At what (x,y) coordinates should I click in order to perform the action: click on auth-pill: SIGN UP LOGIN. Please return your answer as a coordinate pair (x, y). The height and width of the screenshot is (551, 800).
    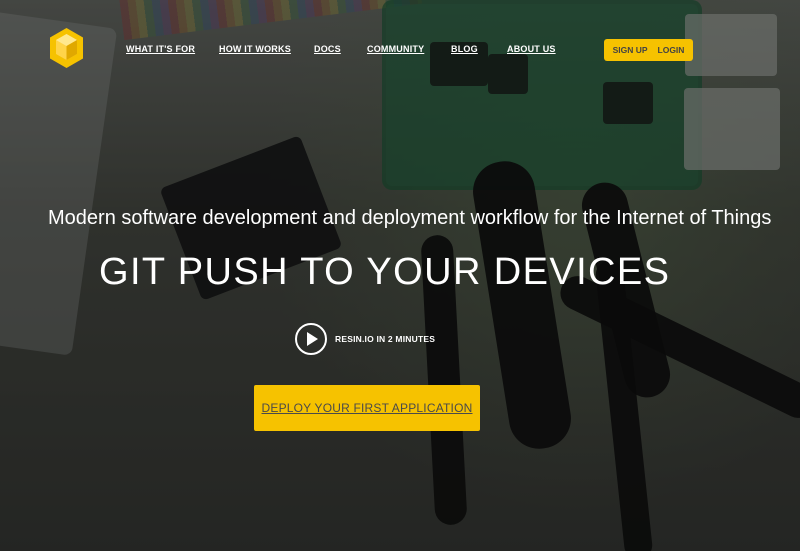
    Looking at the image, I should click on (648, 50).